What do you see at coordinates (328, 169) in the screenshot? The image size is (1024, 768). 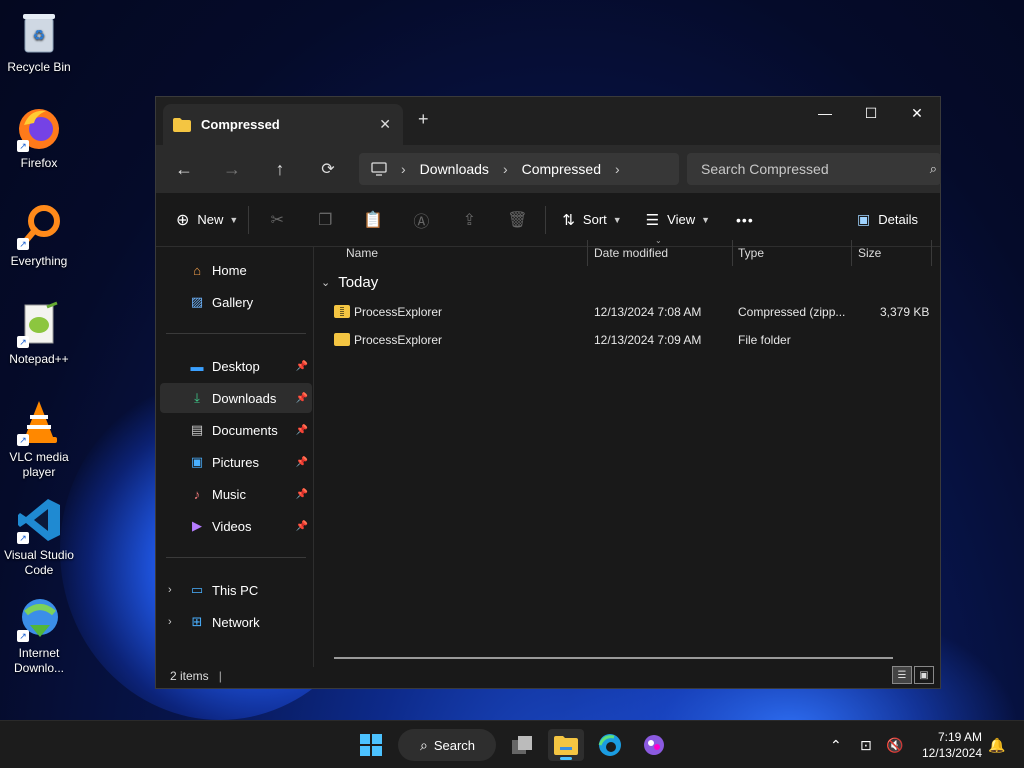 I see `refresh-button: ⟳` at bounding box center [328, 169].